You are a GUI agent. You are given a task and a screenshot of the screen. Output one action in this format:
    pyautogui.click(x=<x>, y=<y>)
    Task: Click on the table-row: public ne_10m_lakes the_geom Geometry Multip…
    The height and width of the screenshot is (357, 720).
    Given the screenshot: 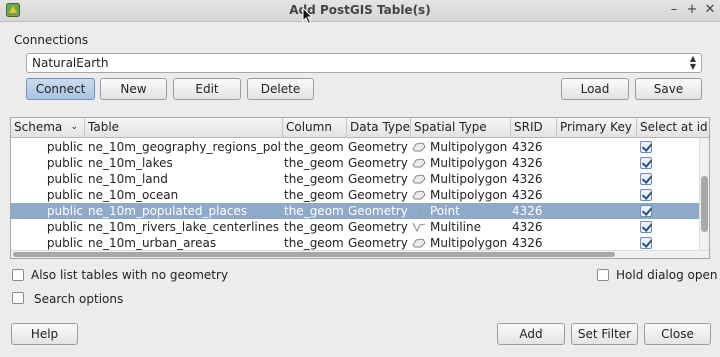 What is the action you would take?
    pyautogui.click(x=360, y=163)
    